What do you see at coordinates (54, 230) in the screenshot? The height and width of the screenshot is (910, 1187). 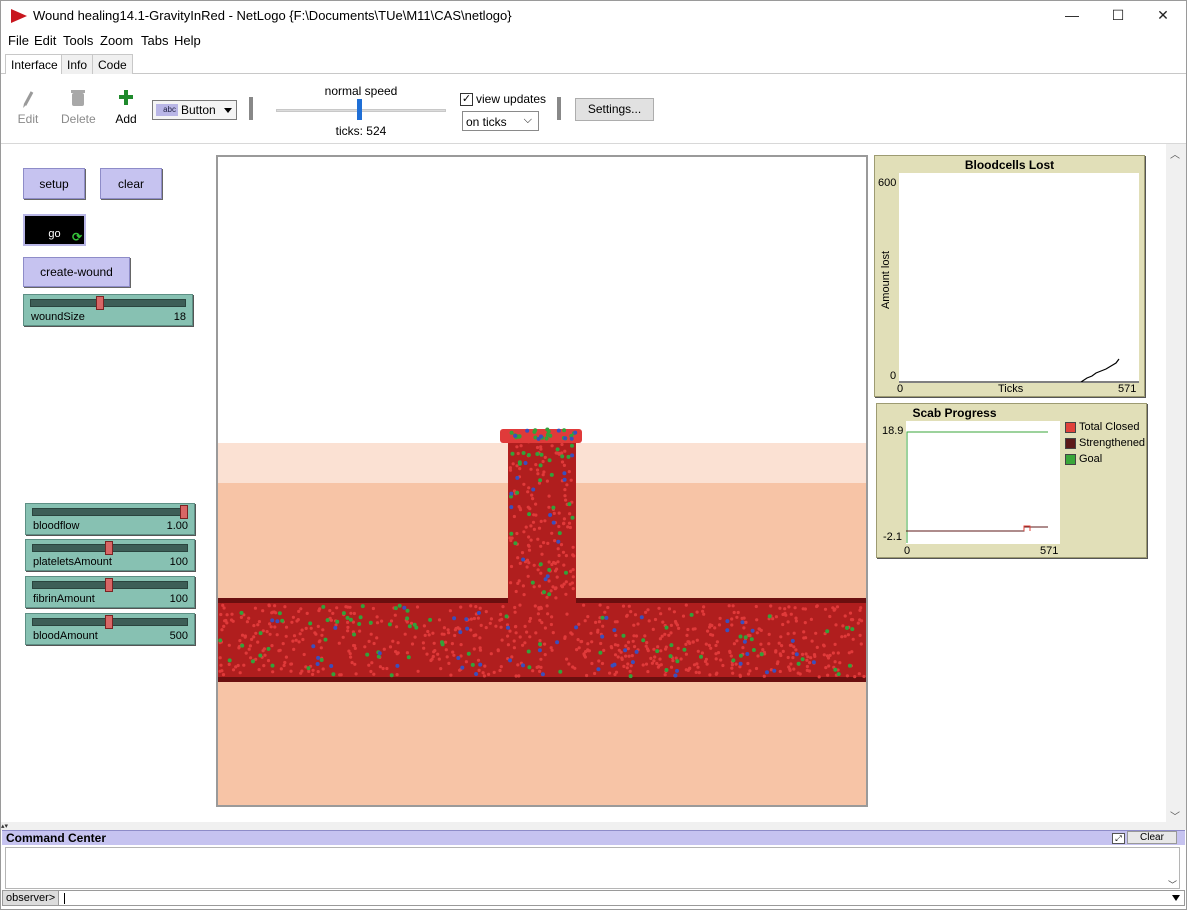 I see `go-forever-button: go ⟳` at bounding box center [54, 230].